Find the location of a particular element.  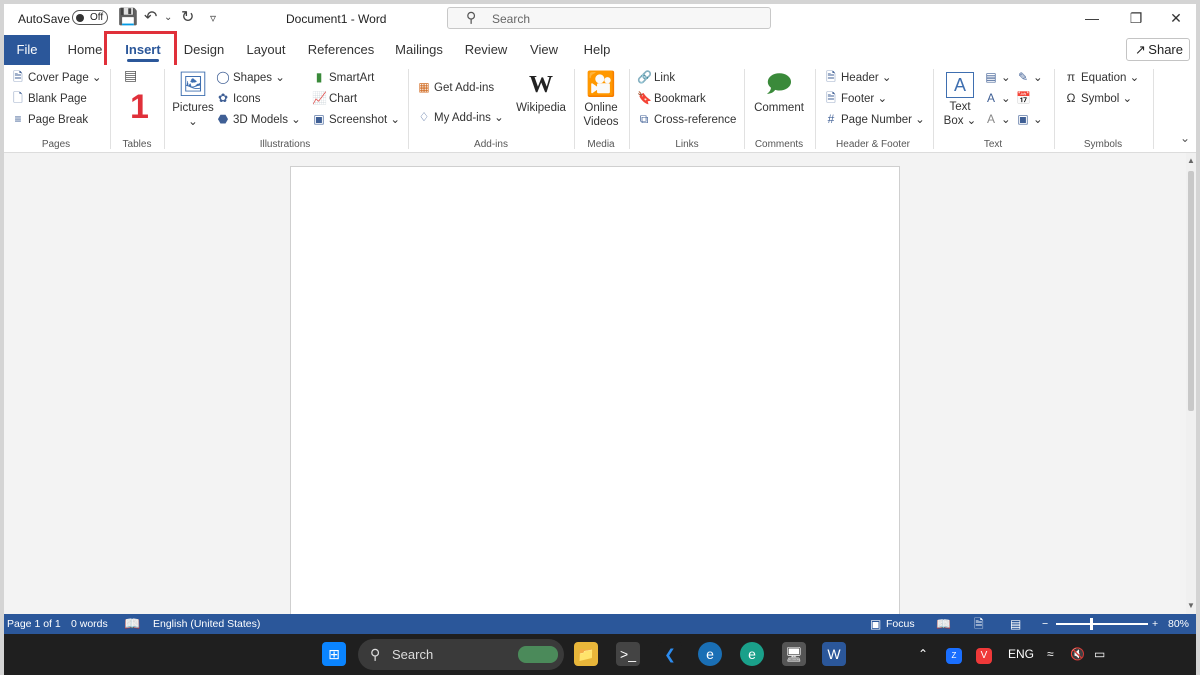

cover-page-button: 🗎 Cover Page ⌄ is located at coordinates (56, 77).